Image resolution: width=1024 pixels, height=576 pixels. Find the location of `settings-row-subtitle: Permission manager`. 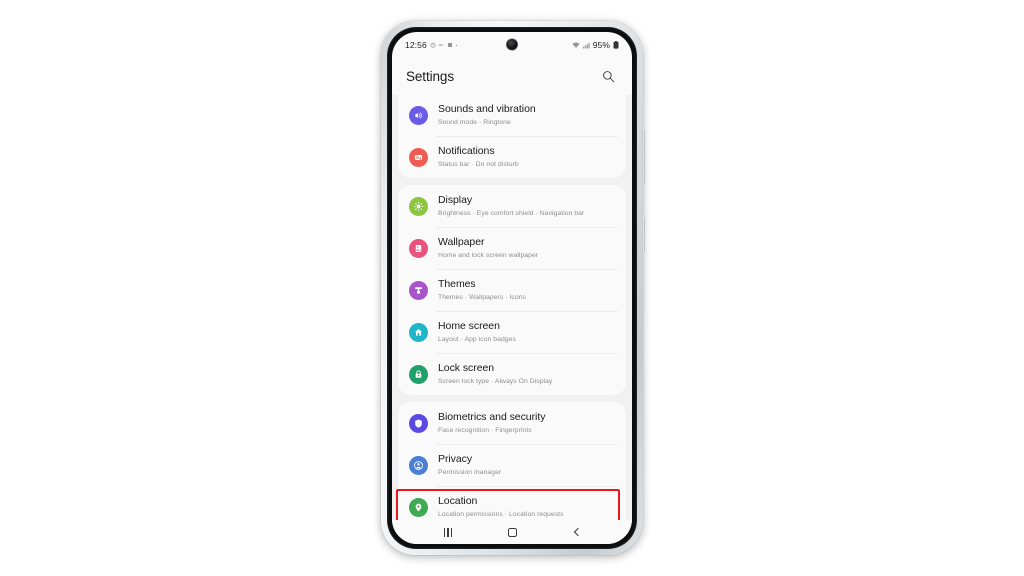

settings-row-subtitle: Permission manager is located at coordinates (470, 472).